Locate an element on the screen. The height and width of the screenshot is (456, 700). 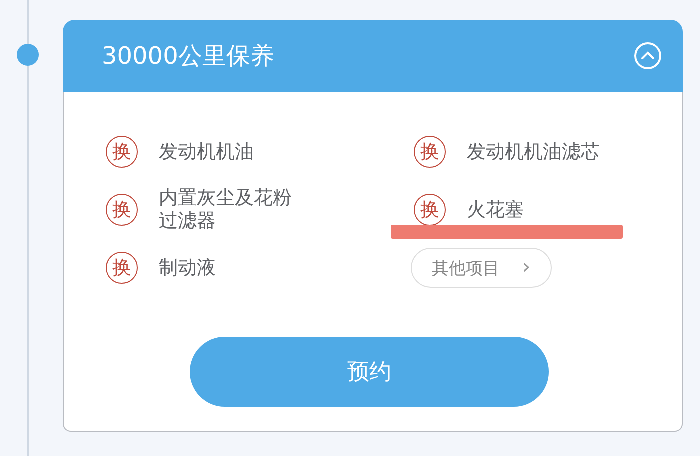
service-item-label: 火花塞 is located at coordinates (495, 210).